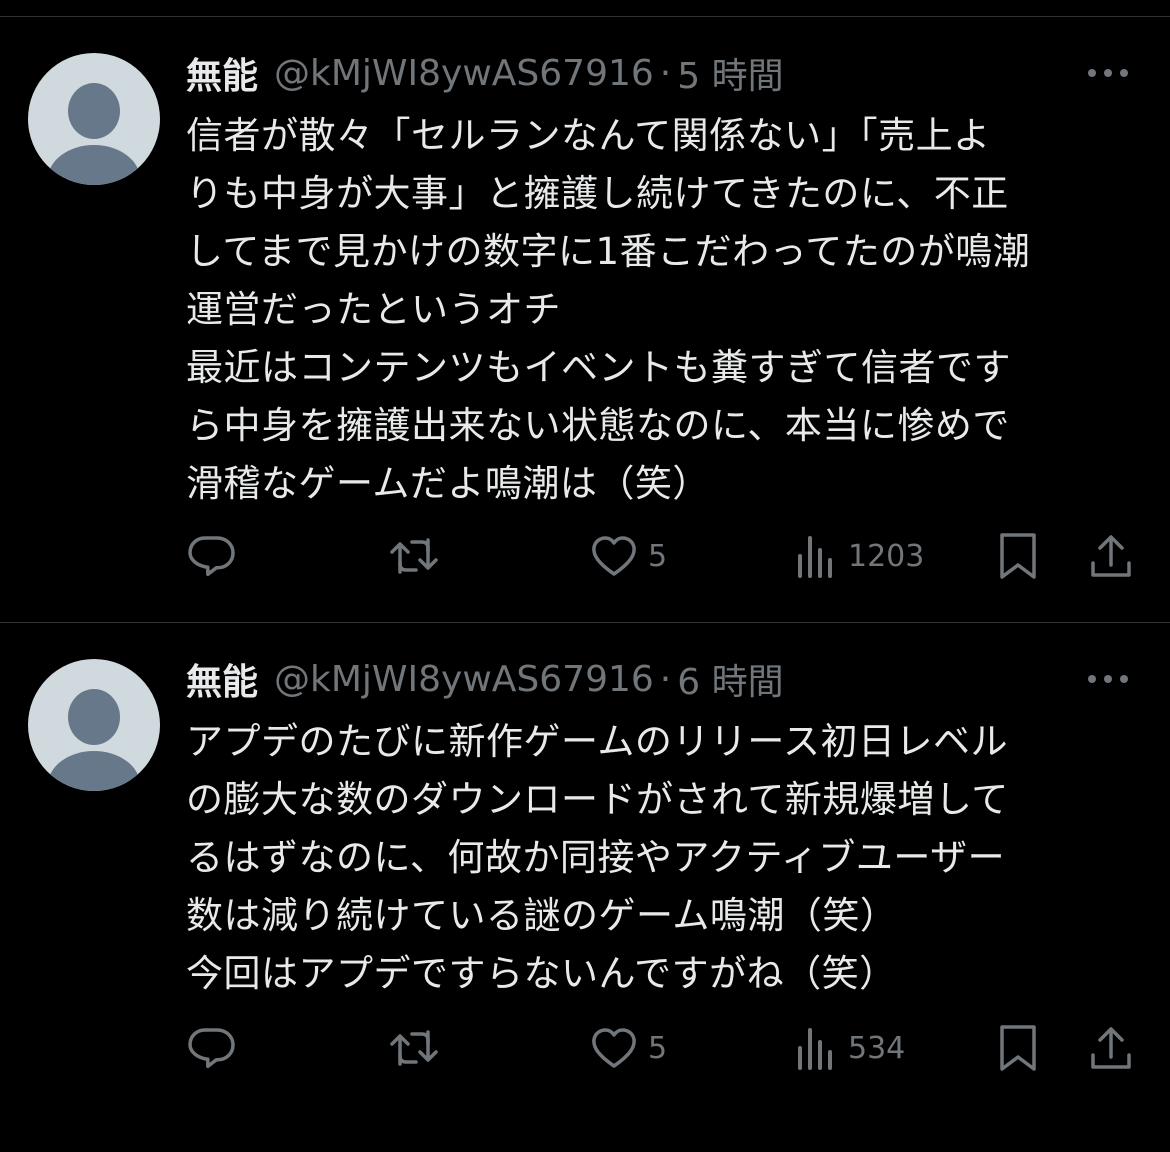 The height and width of the screenshot is (1152, 1170). Describe the element at coordinates (730, 679) in the screenshot. I see `timestamp: 6 時間` at that location.